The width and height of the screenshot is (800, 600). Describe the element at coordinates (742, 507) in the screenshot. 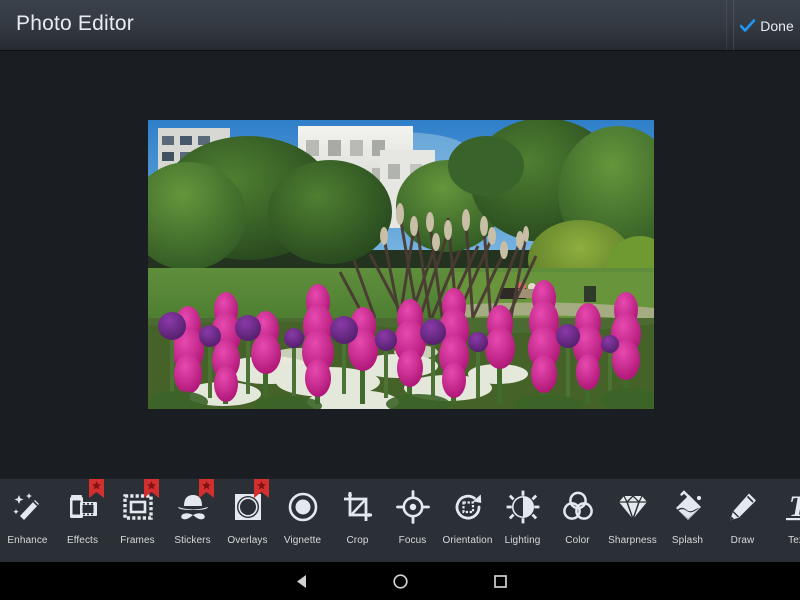

I see `pencil-icon` at that location.